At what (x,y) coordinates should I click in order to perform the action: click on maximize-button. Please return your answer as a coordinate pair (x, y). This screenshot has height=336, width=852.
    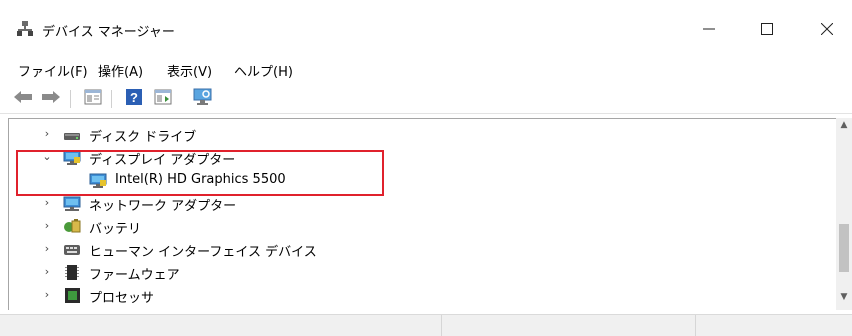
    Looking at the image, I should click on (767, 31).